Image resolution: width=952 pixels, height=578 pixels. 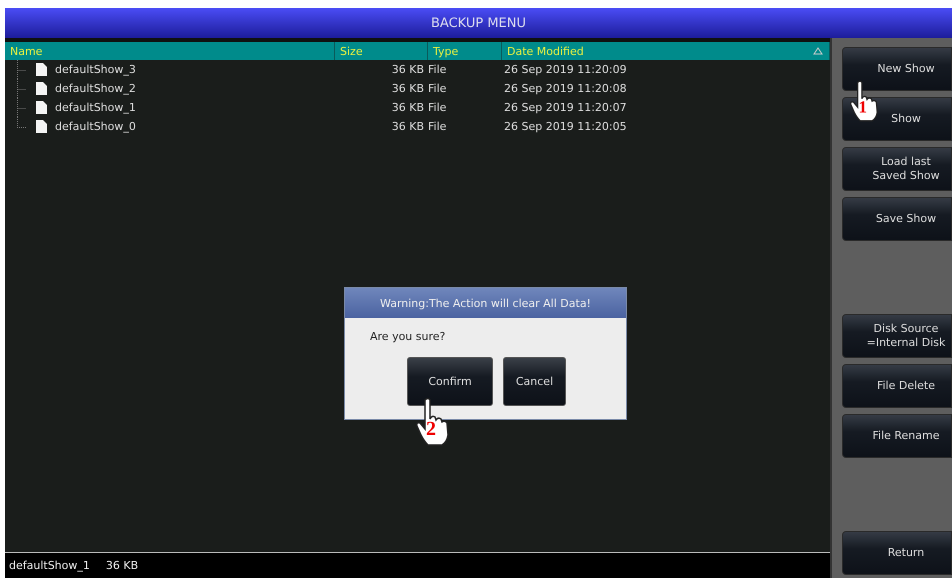 What do you see at coordinates (485, 303) in the screenshot?
I see `dialog-title: Warning:The Action will clear All Data!` at bounding box center [485, 303].